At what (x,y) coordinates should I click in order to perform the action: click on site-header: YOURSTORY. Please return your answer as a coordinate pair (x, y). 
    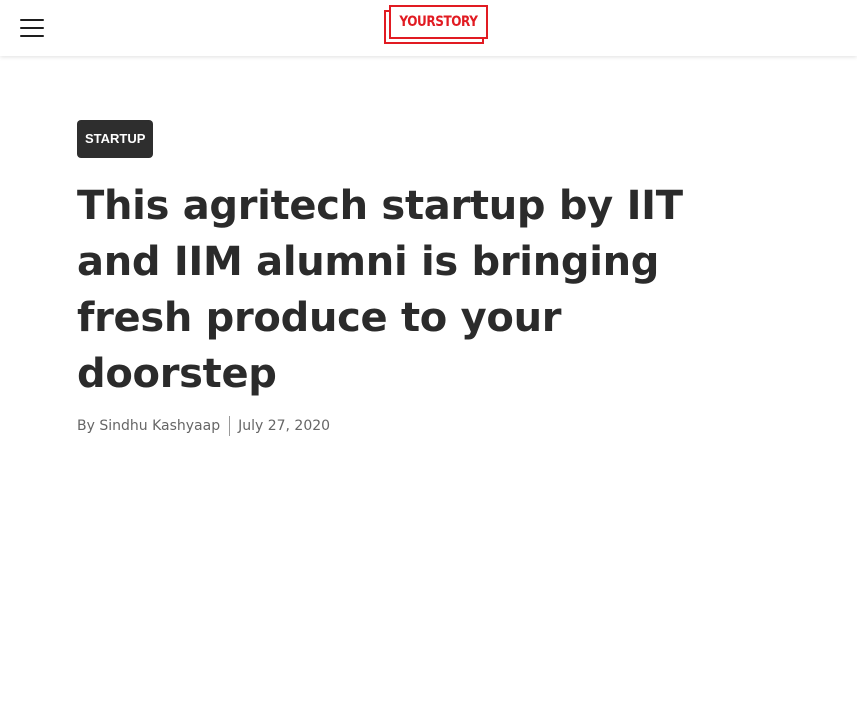
    Looking at the image, I should click on (428, 28).